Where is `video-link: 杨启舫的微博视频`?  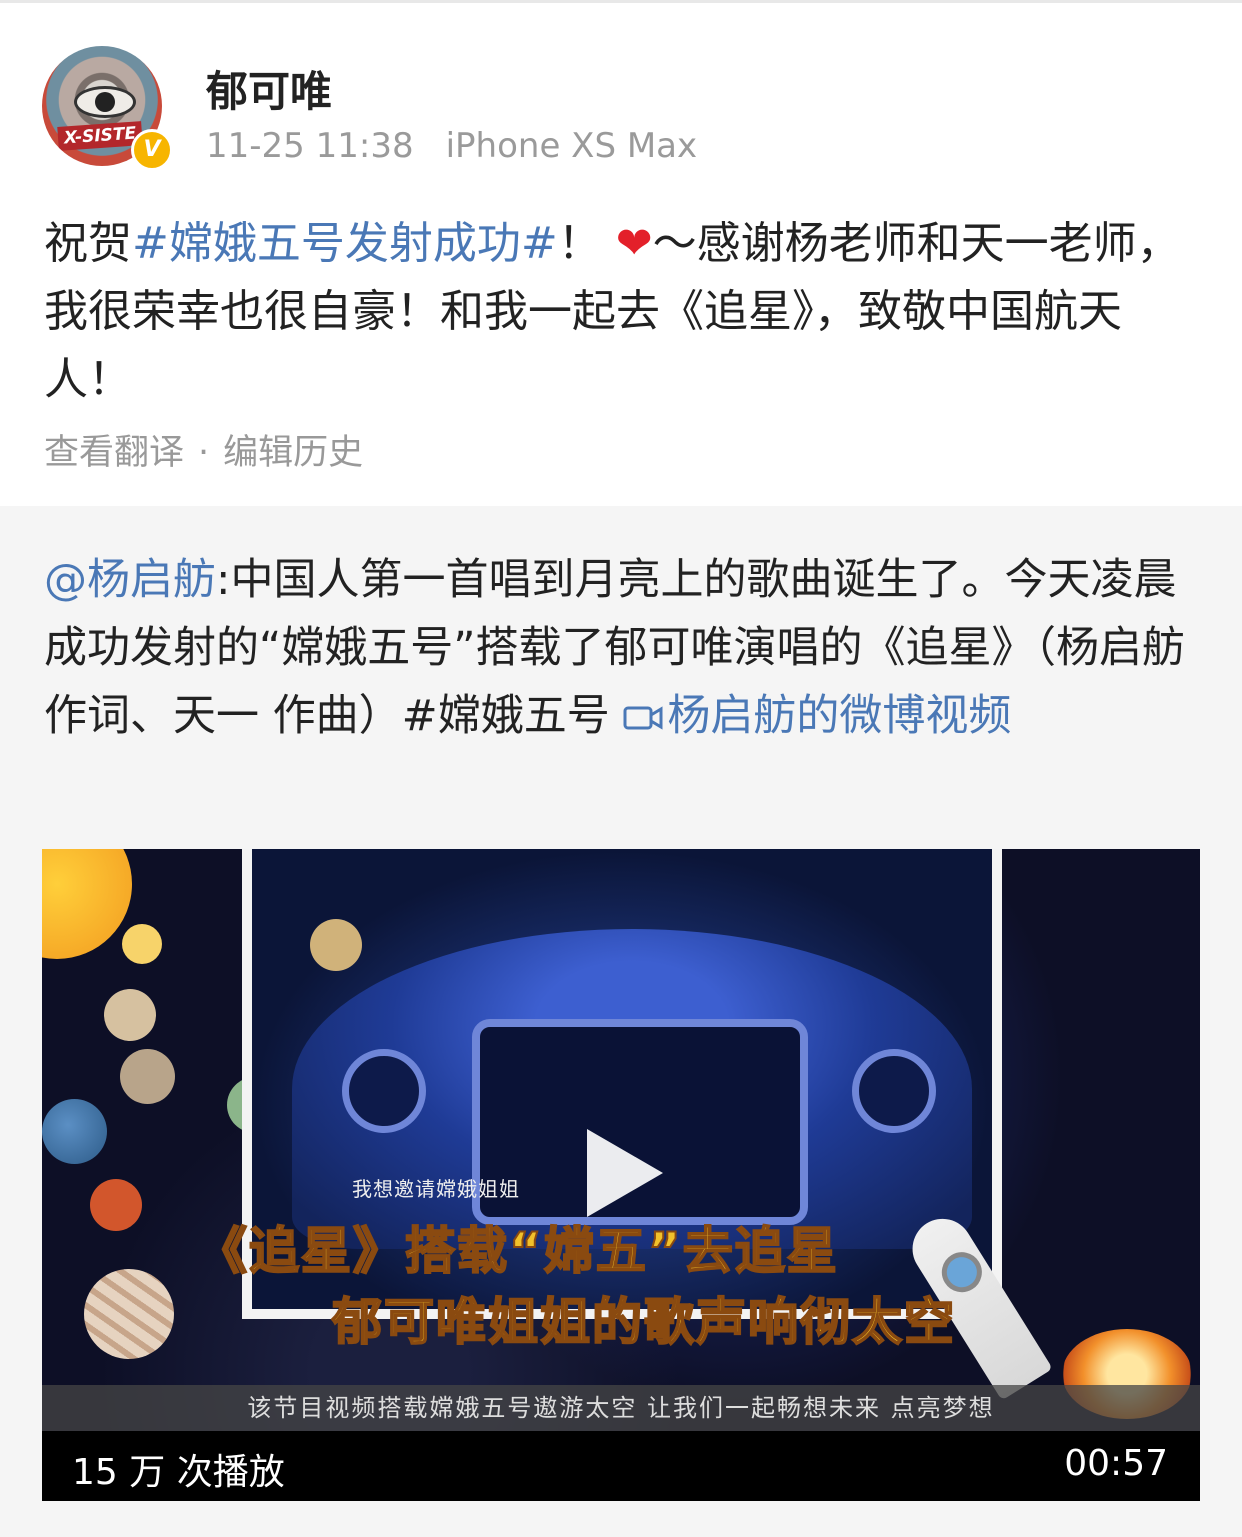
video-link: 杨启舫的微博视频 is located at coordinates (817, 716).